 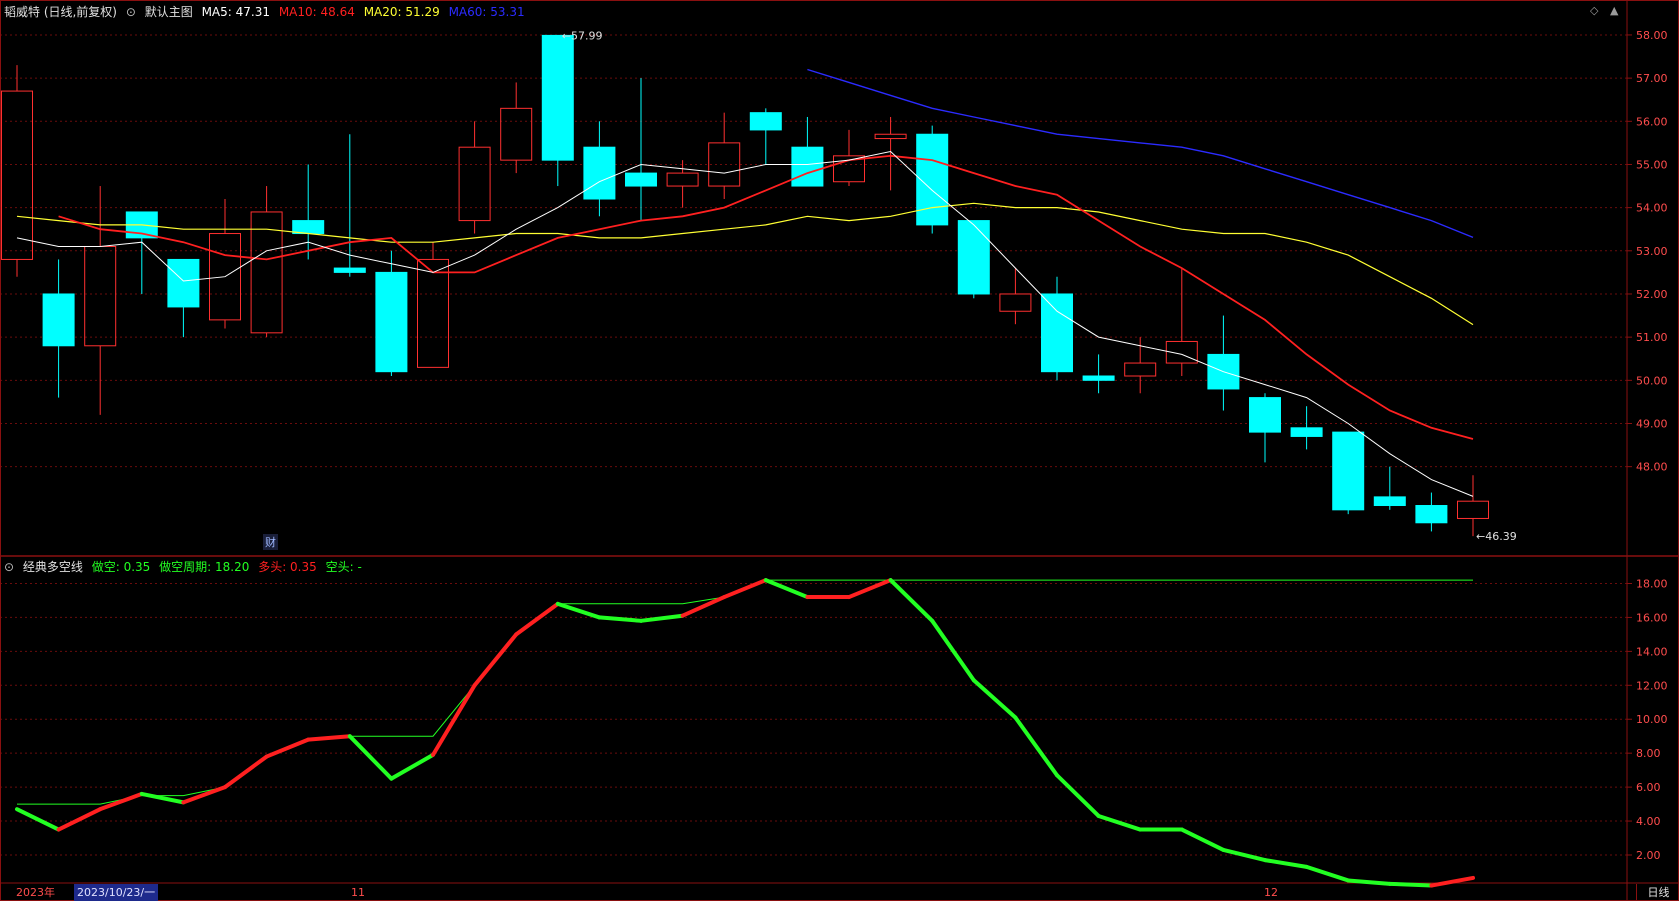 I want to click on indicator-tick-label: 16.00, so click(x=1652, y=617).